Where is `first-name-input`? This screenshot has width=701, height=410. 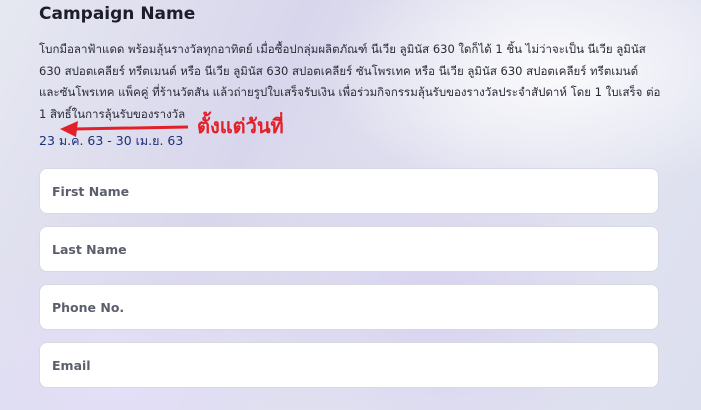
first-name-input is located at coordinates (349, 191).